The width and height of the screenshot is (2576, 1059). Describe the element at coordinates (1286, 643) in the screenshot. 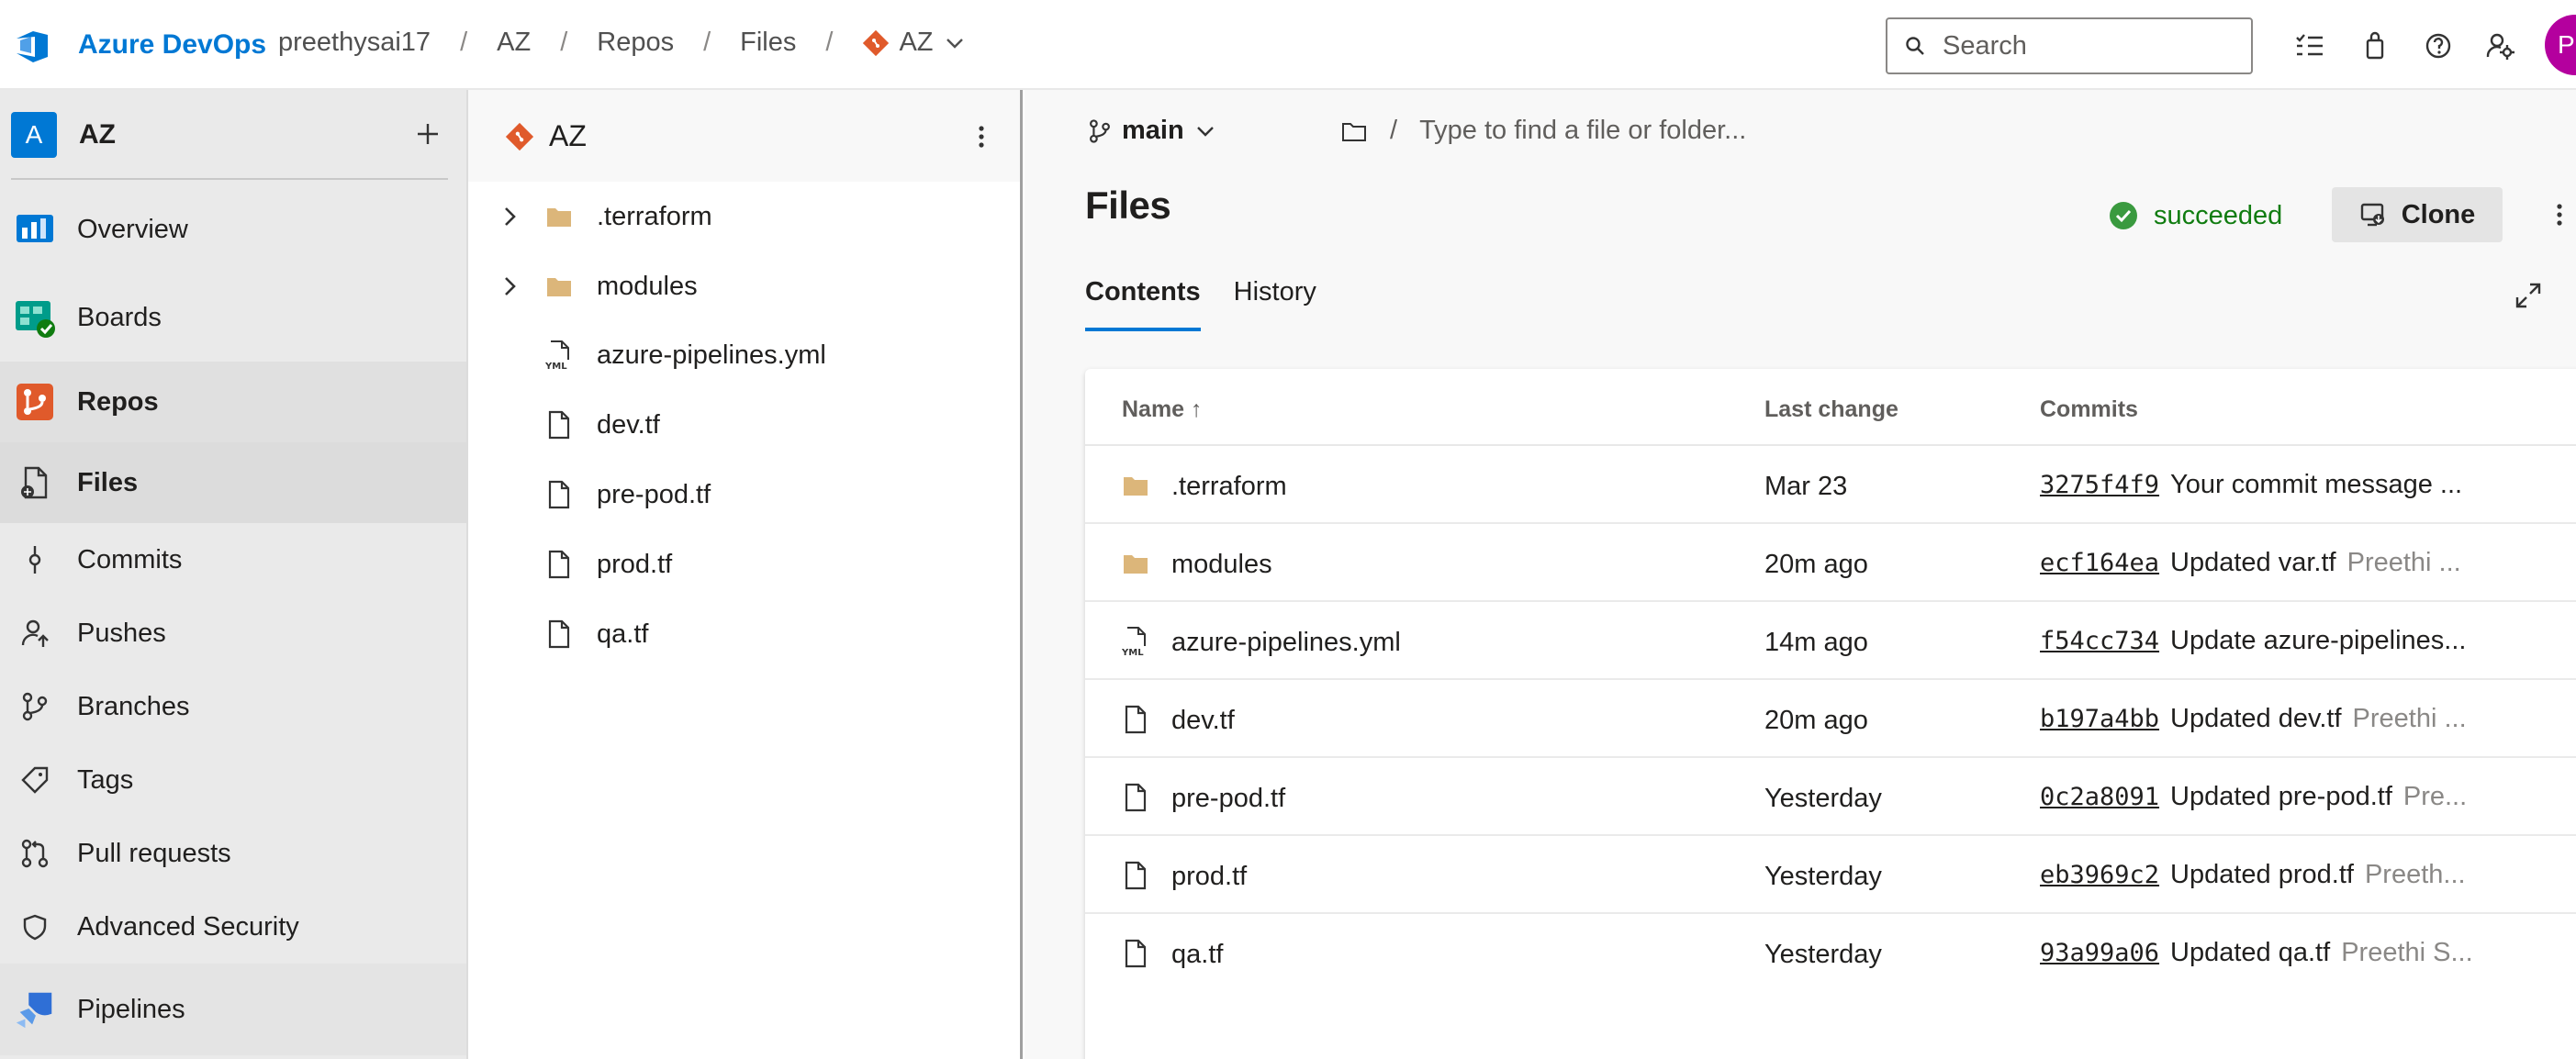

I see `row-name: azure-pipelines.yml` at that location.